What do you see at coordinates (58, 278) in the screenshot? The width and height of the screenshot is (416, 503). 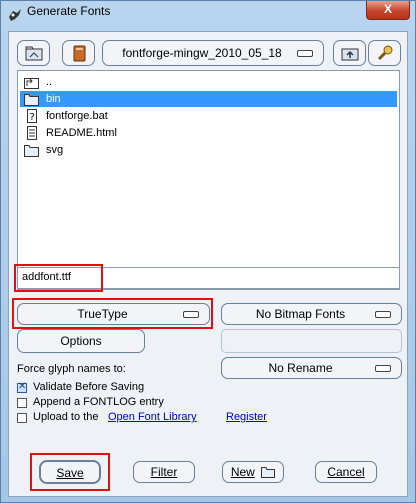 I see `filename-highlight-box` at bounding box center [58, 278].